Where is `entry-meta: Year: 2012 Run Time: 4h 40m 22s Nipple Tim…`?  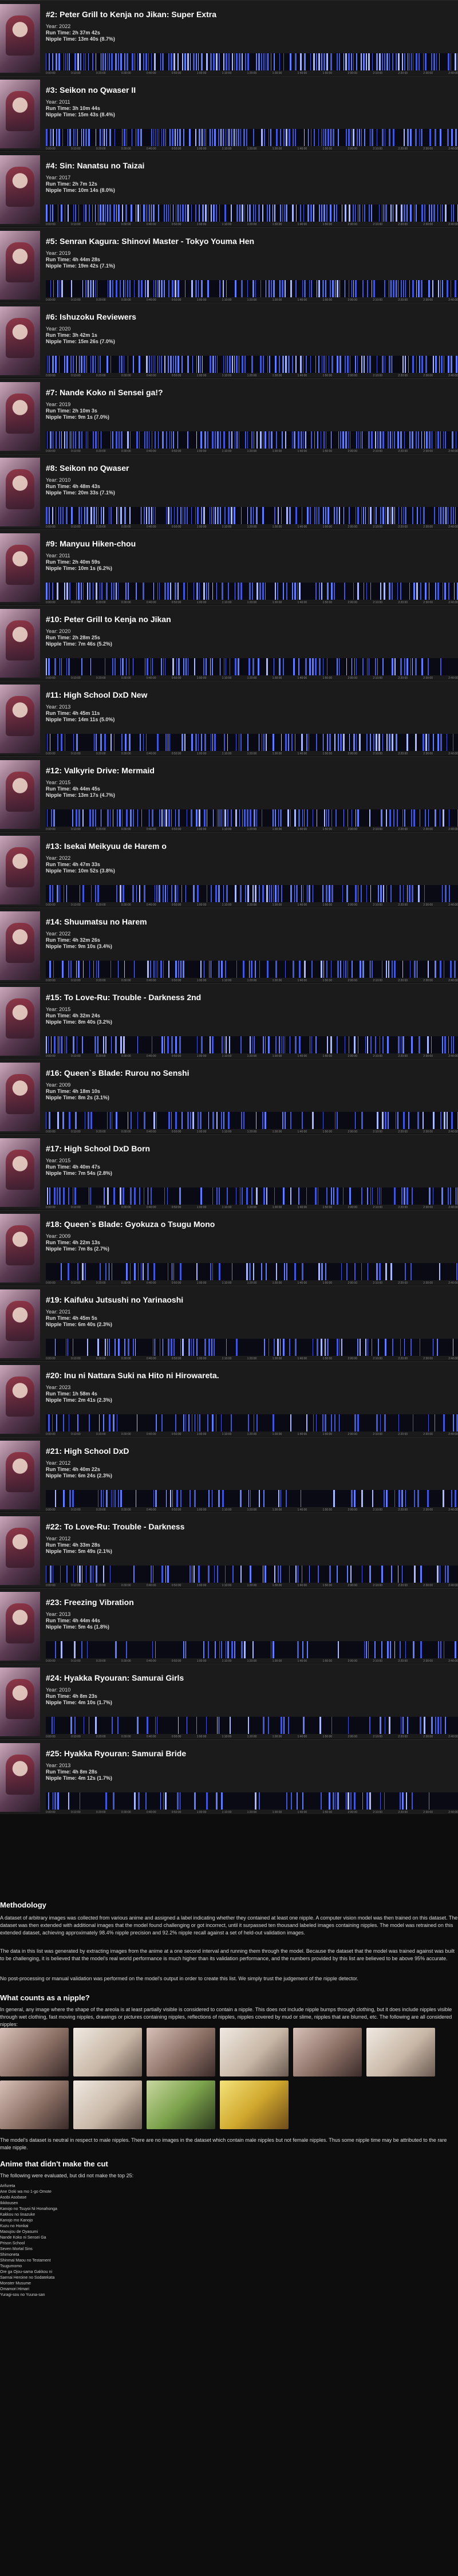
entry-meta: Year: 2012 Run Time: 4h 40m 22s Nipple Tim… is located at coordinates (79, 1469).